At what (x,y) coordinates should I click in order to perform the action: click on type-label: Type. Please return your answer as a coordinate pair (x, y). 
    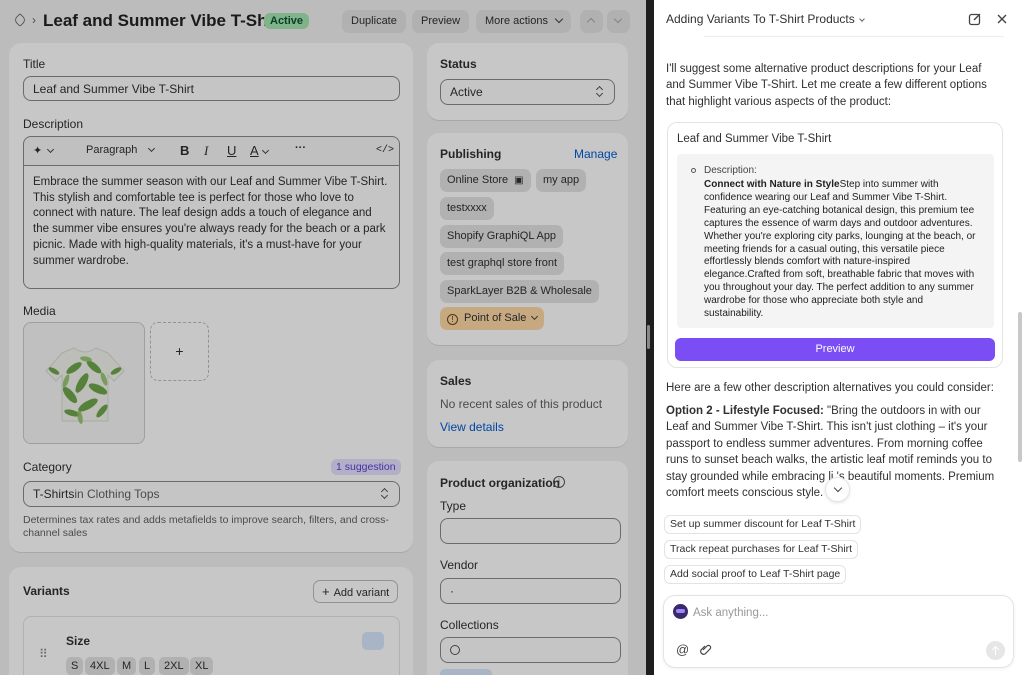
    Looking at the image, I should click on (453, 506).